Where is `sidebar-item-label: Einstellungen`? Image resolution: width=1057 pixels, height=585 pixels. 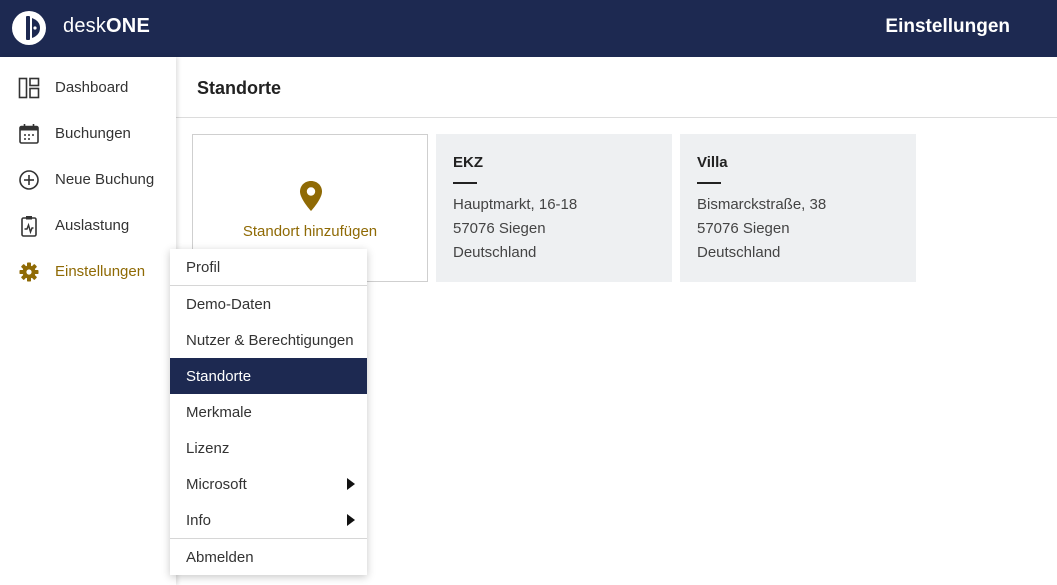
sidebar-item-label: Einstellungen is located at coordinates (100, 271).